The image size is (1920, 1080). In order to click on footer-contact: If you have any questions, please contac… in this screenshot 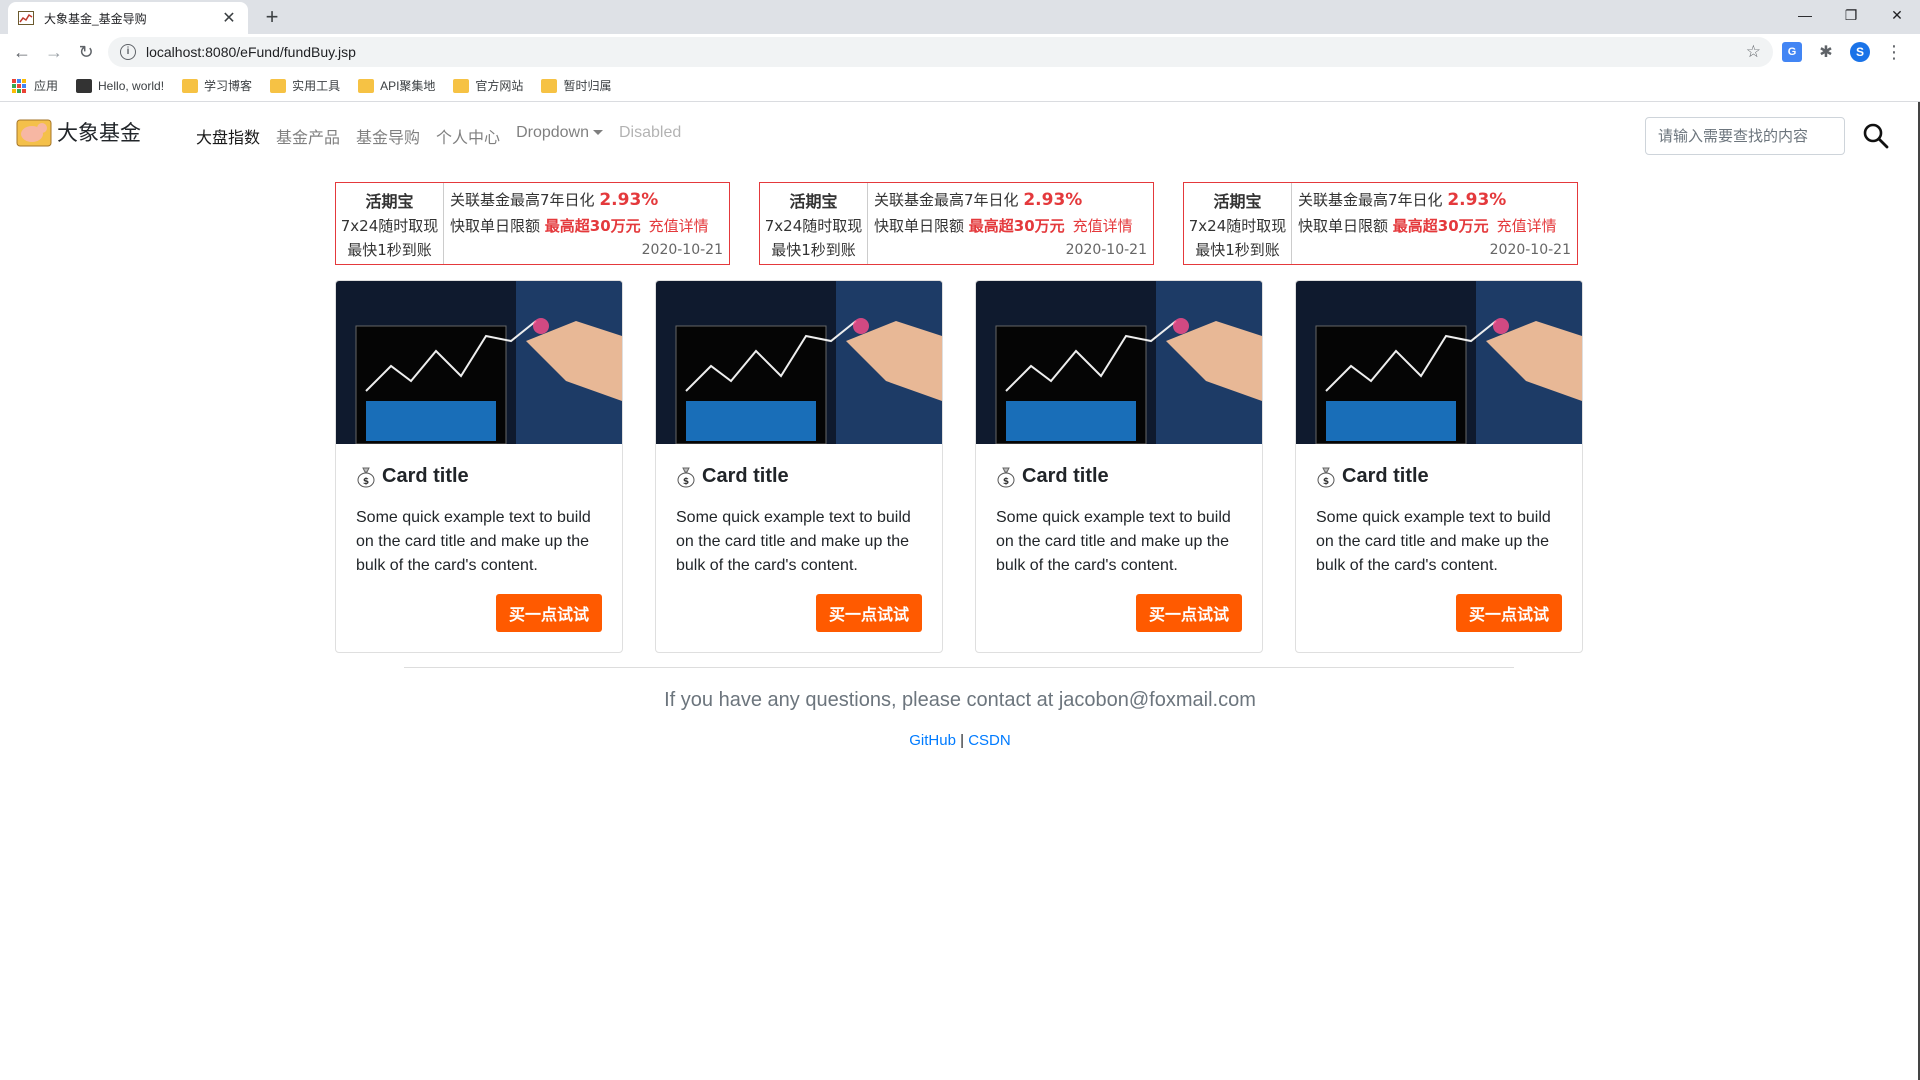, I will do `click(960, 700)`.